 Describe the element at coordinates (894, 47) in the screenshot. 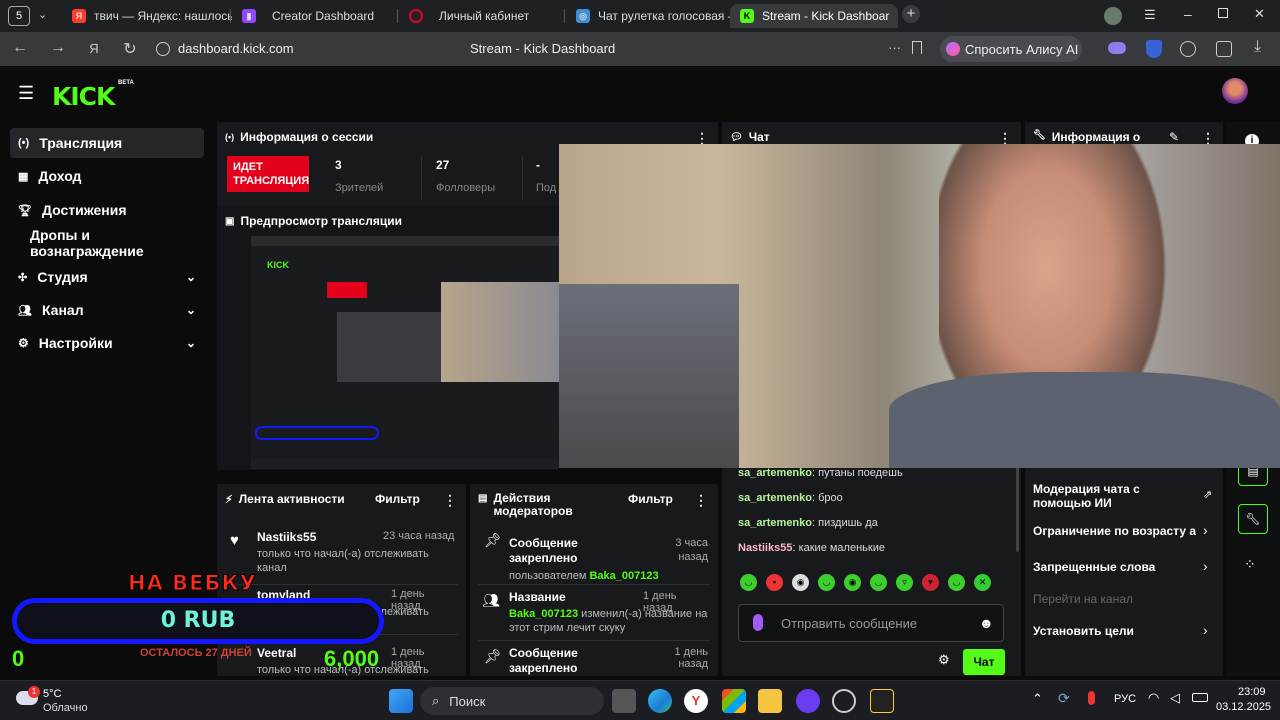

I see `more-icon: ···` at that location.